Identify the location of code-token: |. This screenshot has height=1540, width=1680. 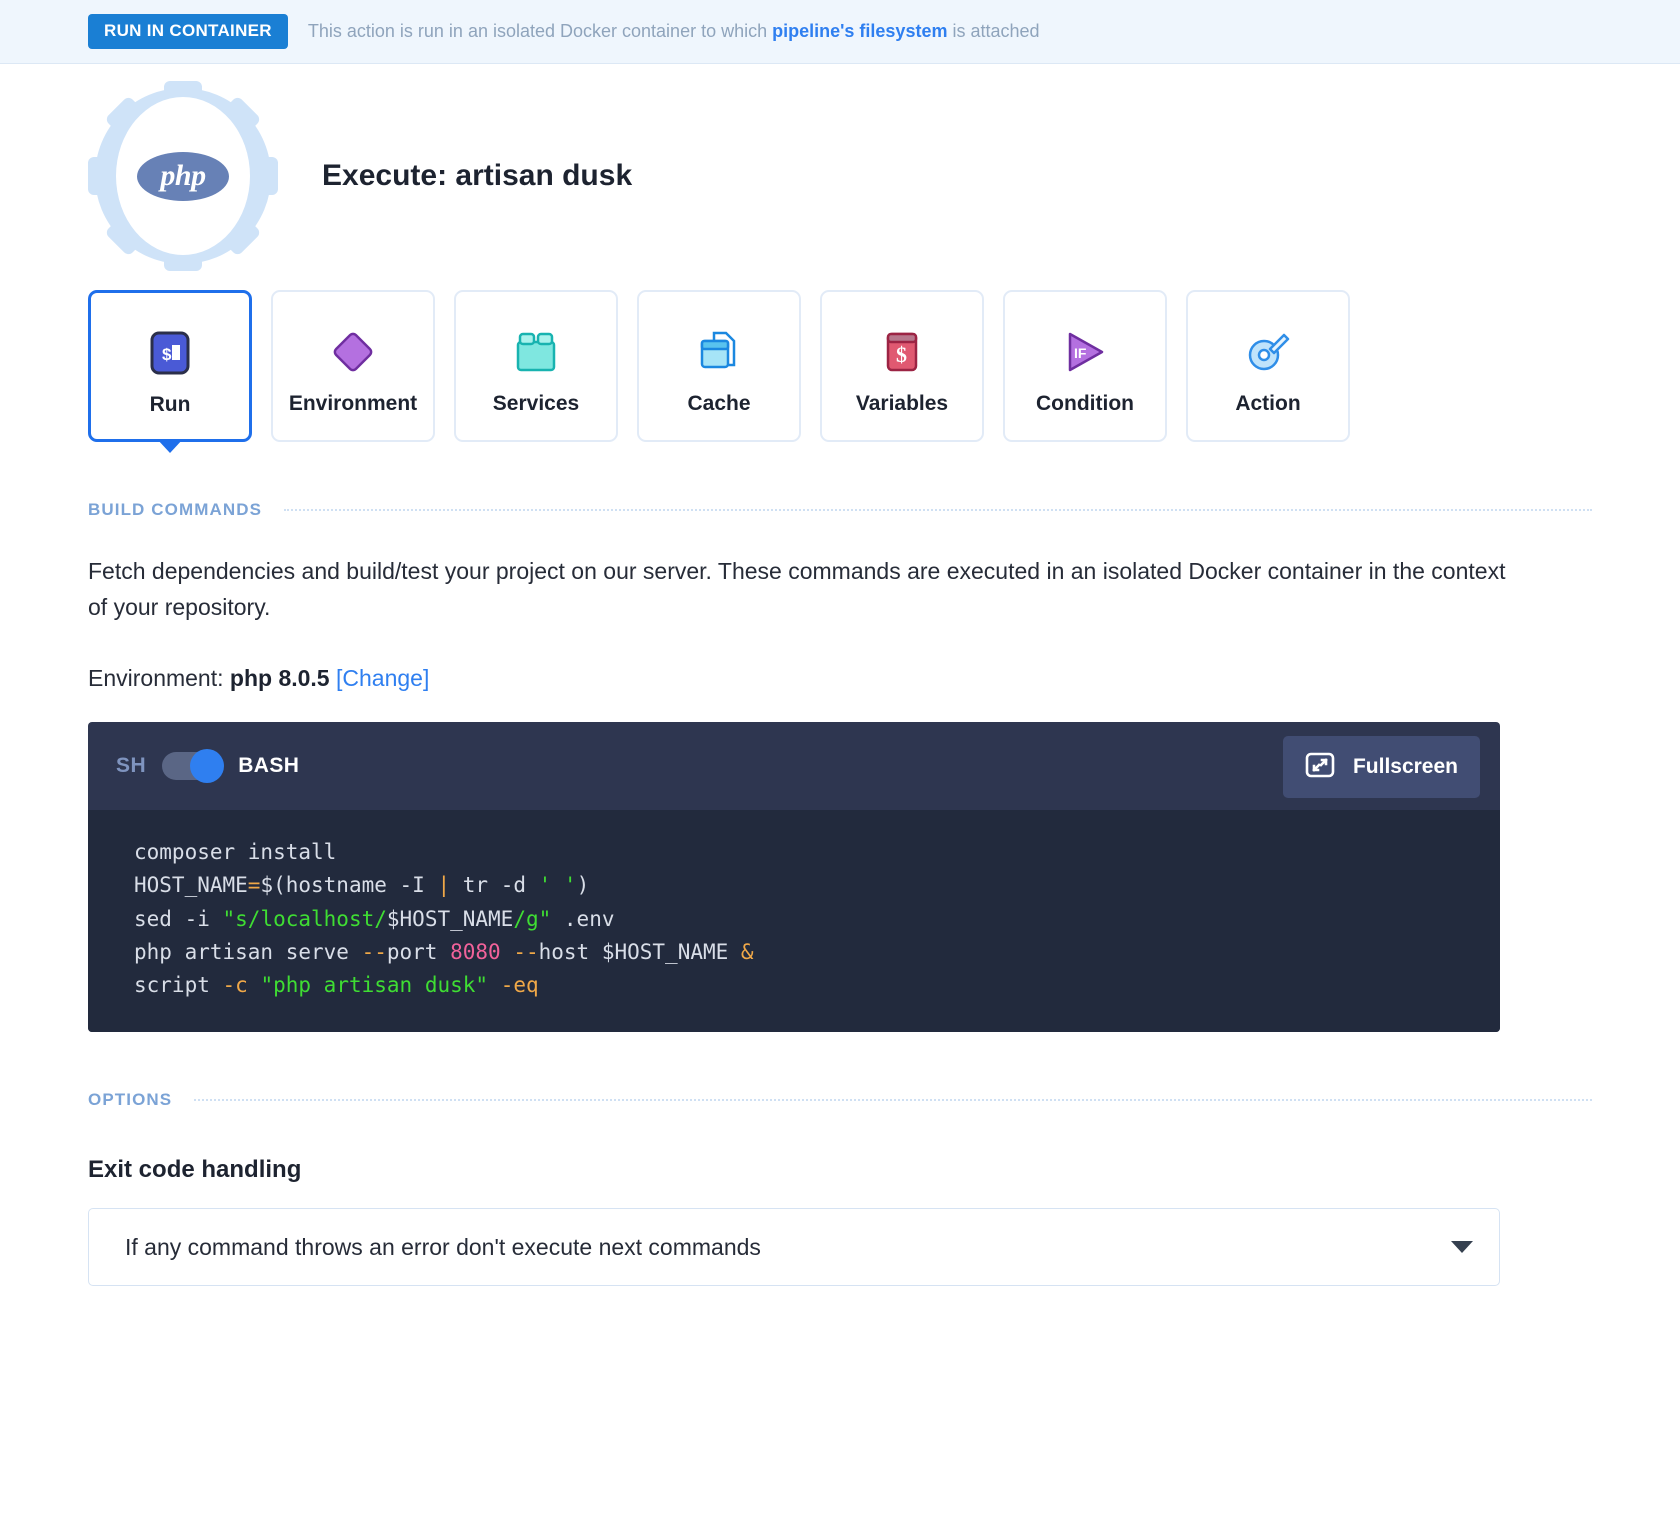
(444, 885).